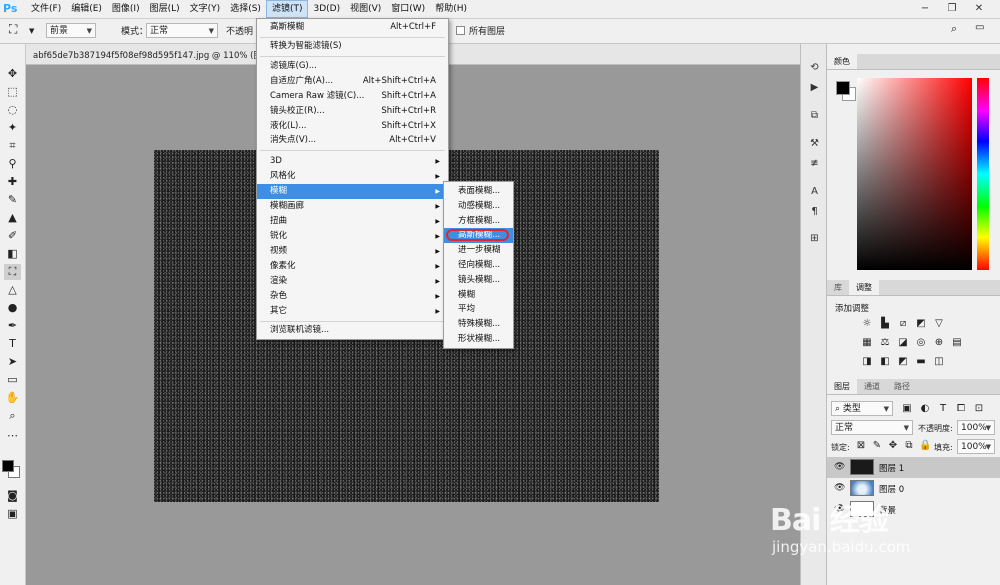  Describe the element at coordinates (867, 362) in the screenshot. I see `invert-icon: ◨` at that location.